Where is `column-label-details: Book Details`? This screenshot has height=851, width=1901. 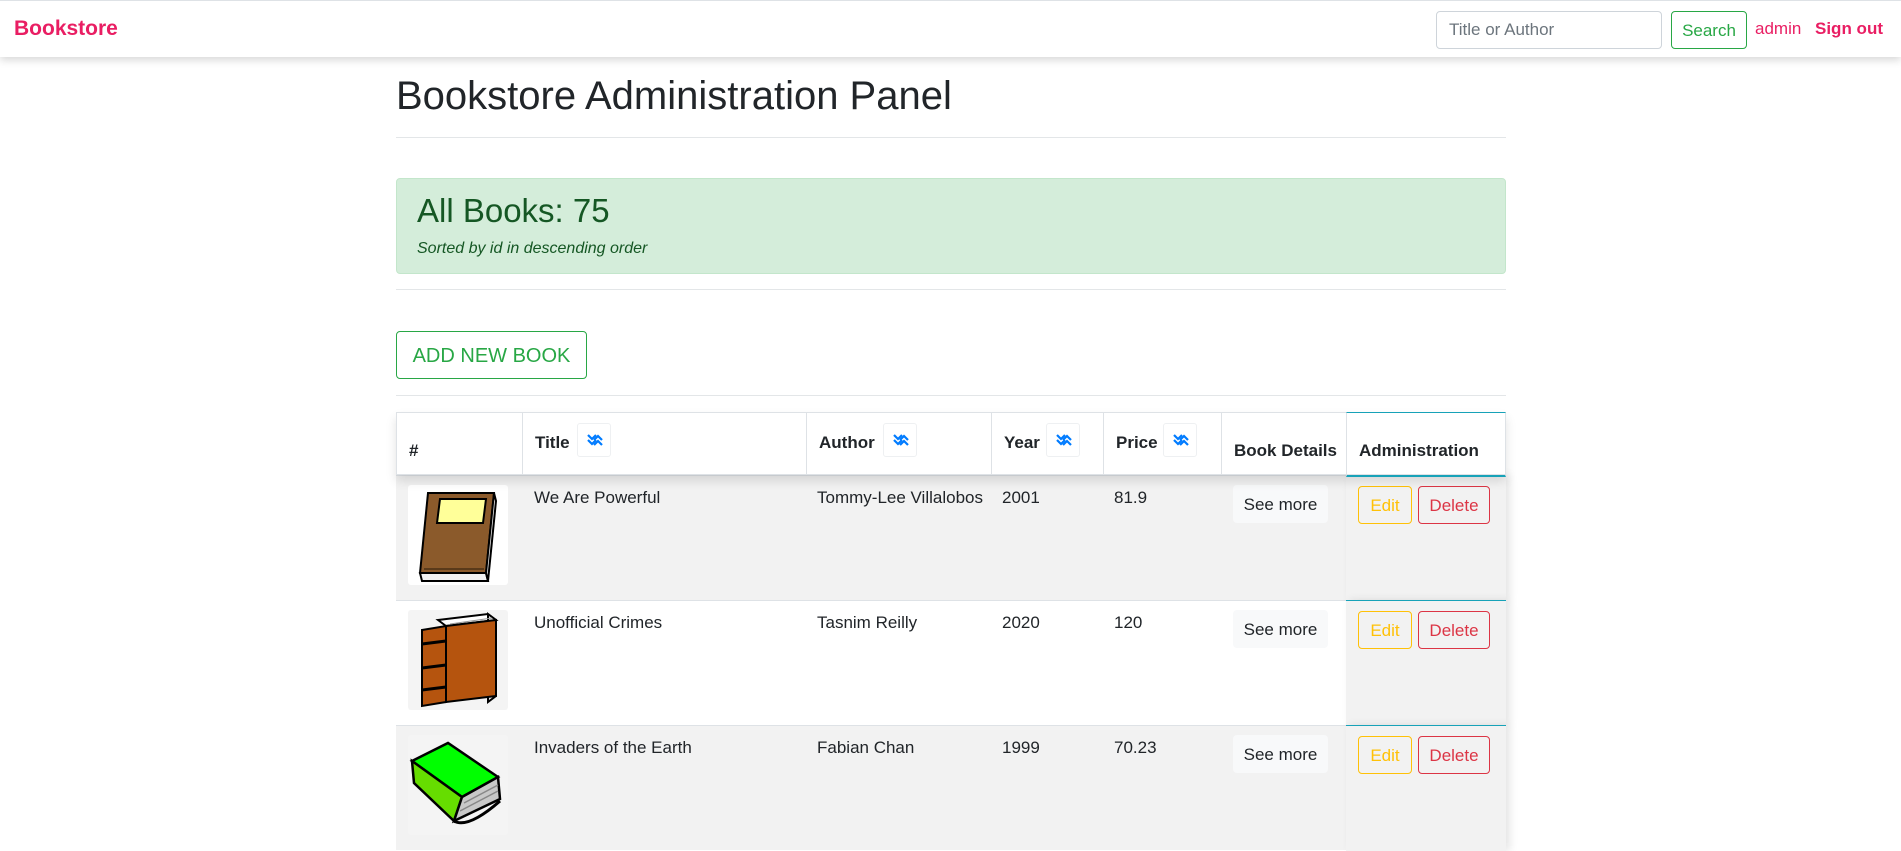
column-label-details: Book Details is located at coordinates (1285, 450).